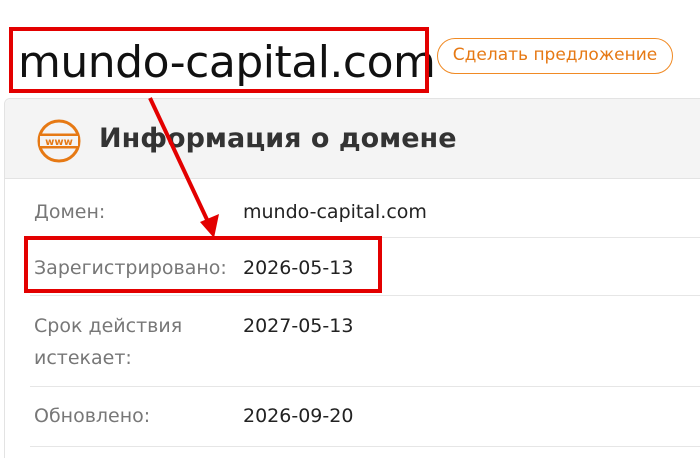 Image resolution: width=700 pixels, height=458 pixels. What do you see at coordinates (298, 326) in the screenshot?
I see `value-expires: 2027-05-13` at bounding box center [298, 326].